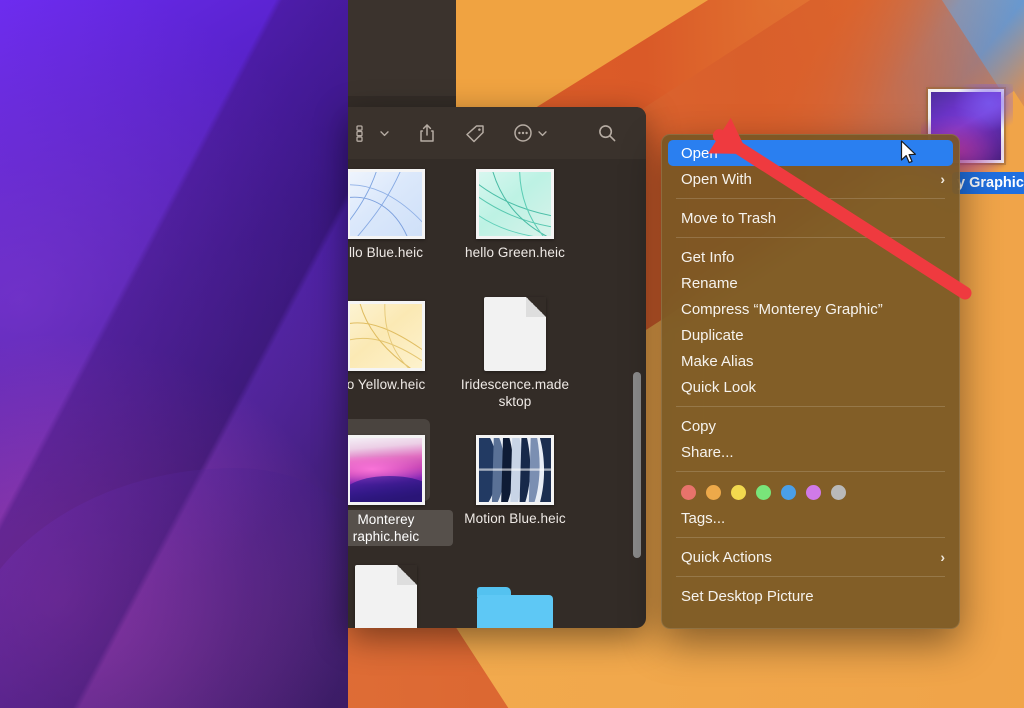 The height and width of the screenshot is (708, 1024). What do you see at coordinates (810, 218) in the screenshot?
I see `menu-item-move-to-trash: Move to Trash` at bounding box center [810, 218].